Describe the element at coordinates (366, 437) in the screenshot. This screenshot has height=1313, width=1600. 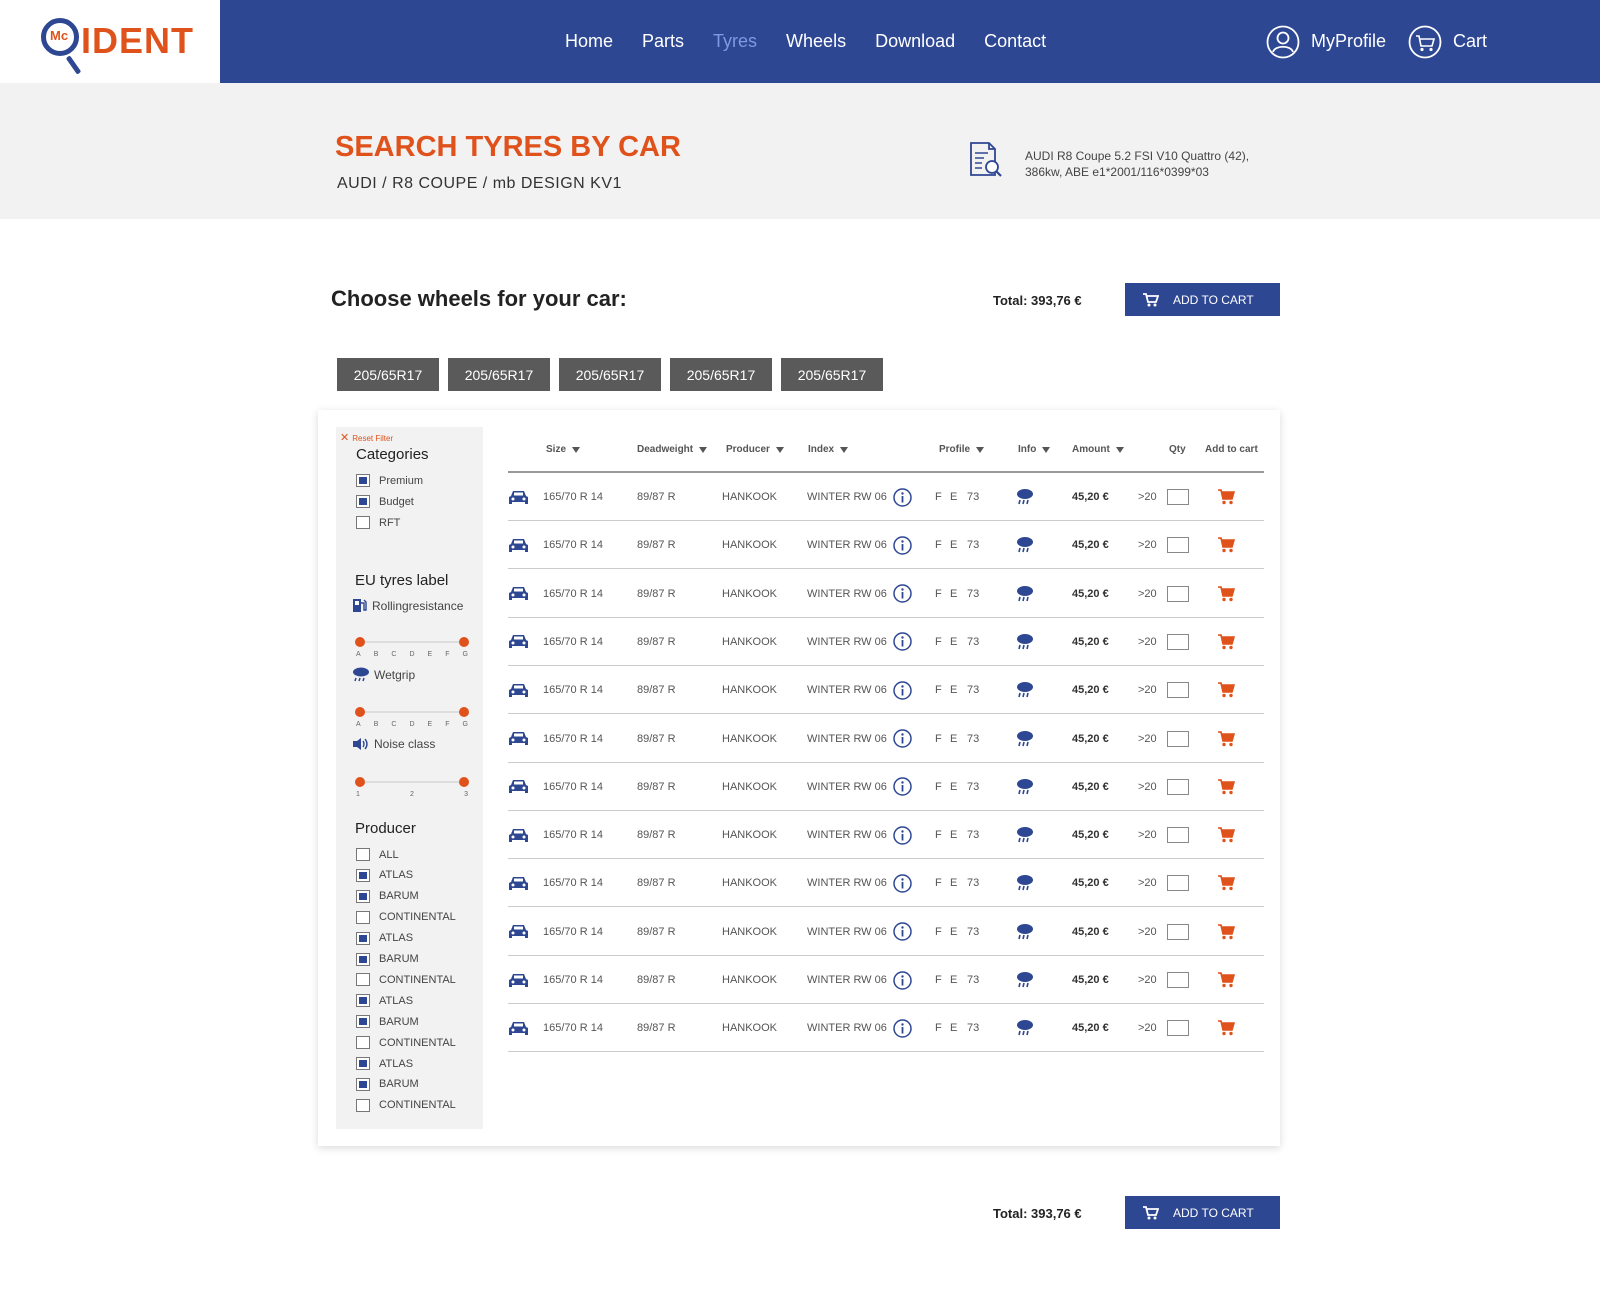
I see `reset-filter-link: ✕ Reset Filter` at that location.